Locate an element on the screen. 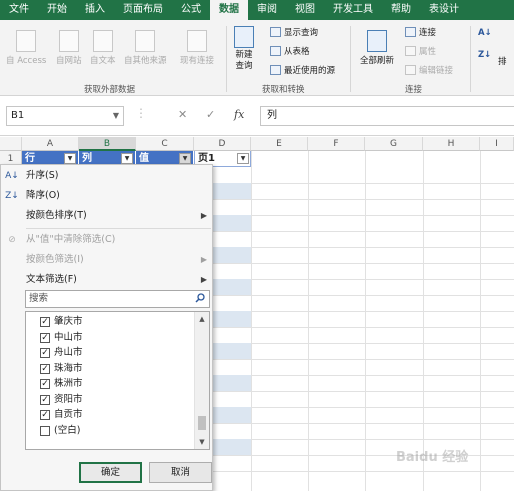 The image size is (514, 491). tab-page-layout: 页面布局 is located at coordinates (143, 10).